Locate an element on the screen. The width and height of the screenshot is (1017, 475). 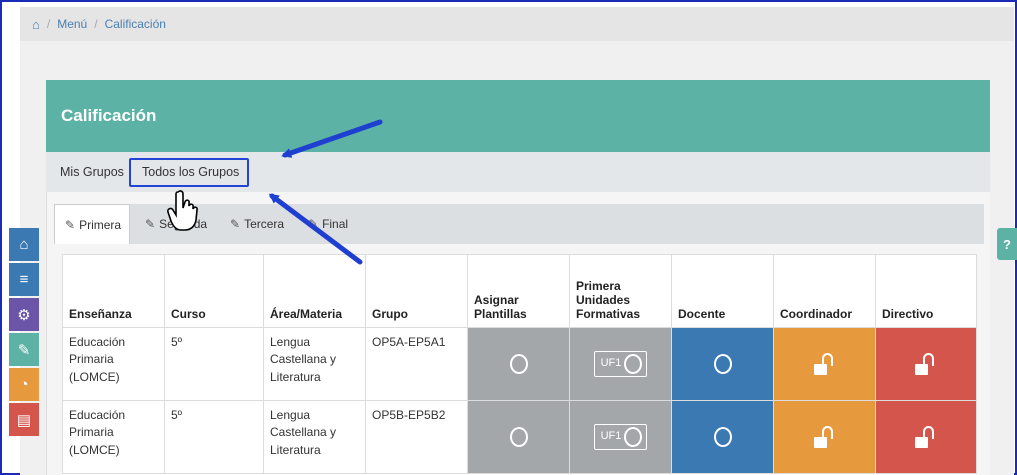
column-header: Primera Unidades Formativas is located at coordinates (620, 291).